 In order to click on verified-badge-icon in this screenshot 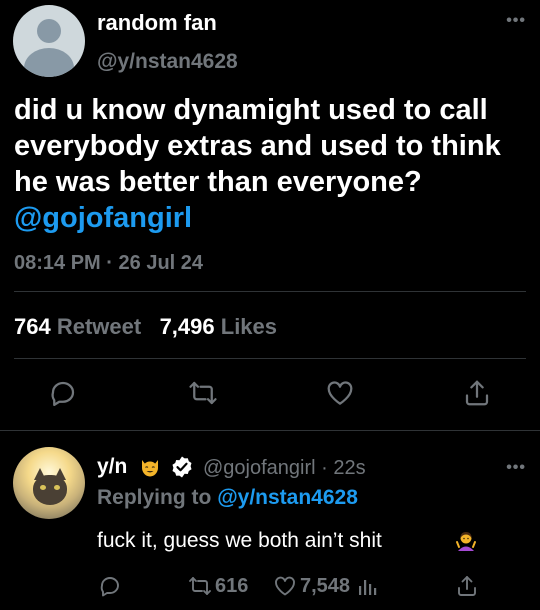, I will do `click(182, 467)`.